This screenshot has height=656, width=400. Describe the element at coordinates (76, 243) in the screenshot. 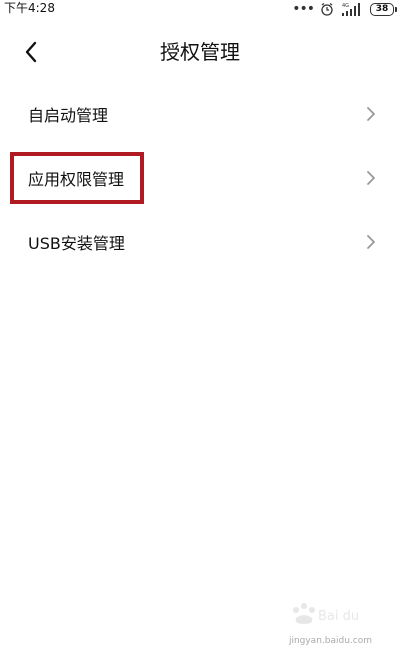

I see `menu-item-label: USB安装管理` at that location.